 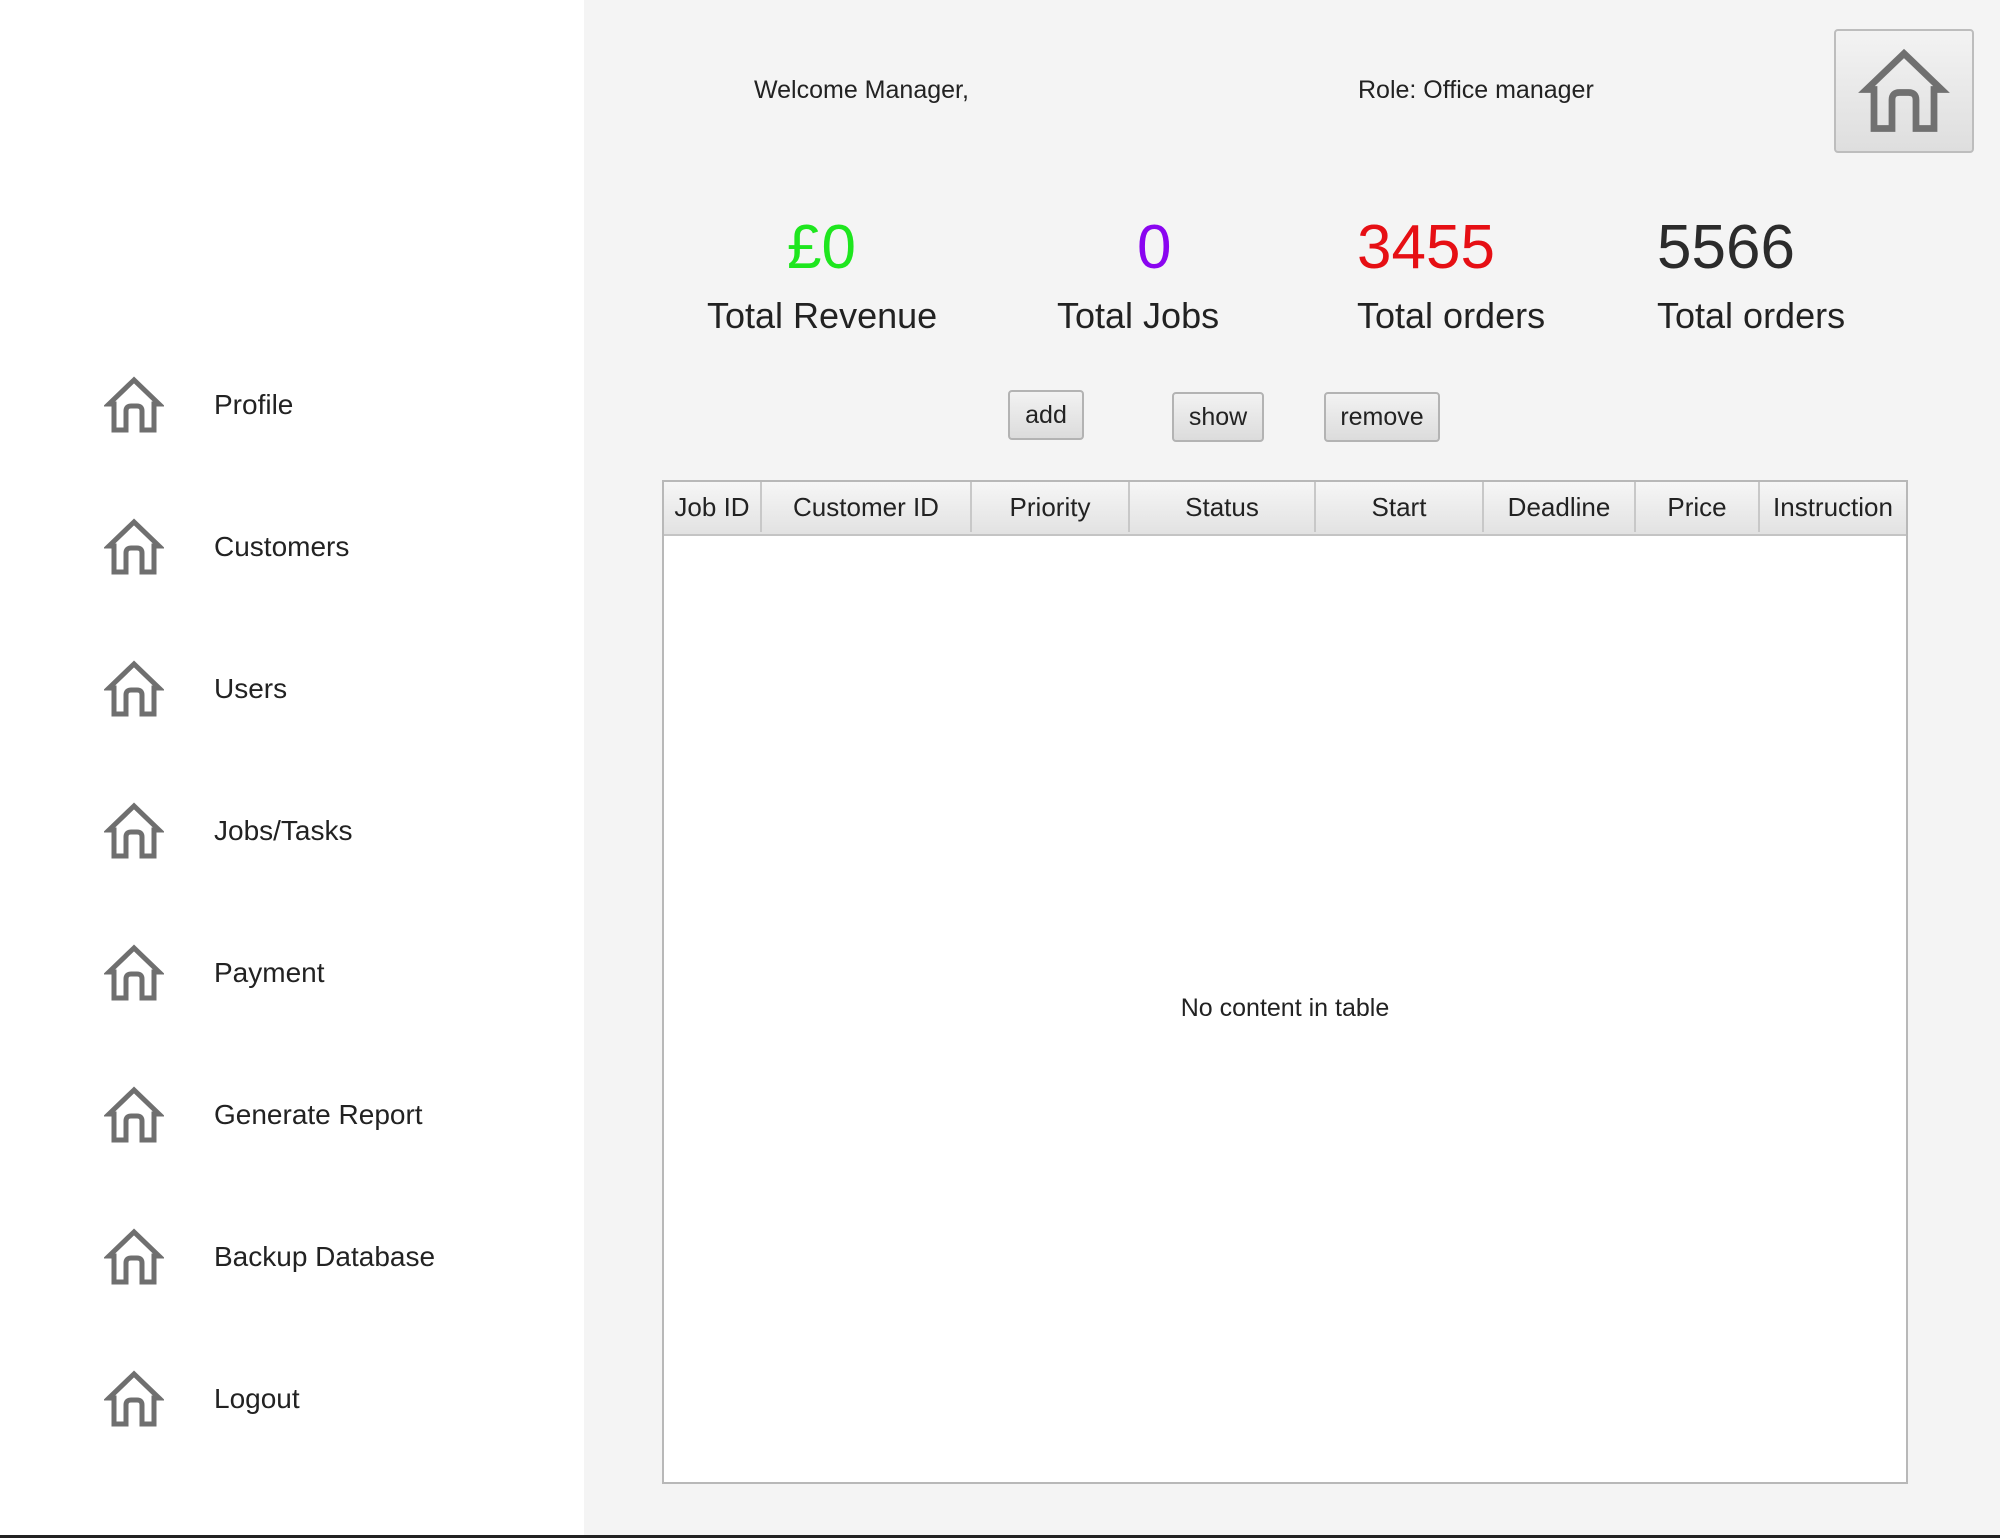 I want to click on sidebar-item-label: Payment, so click(x=269, y=972).